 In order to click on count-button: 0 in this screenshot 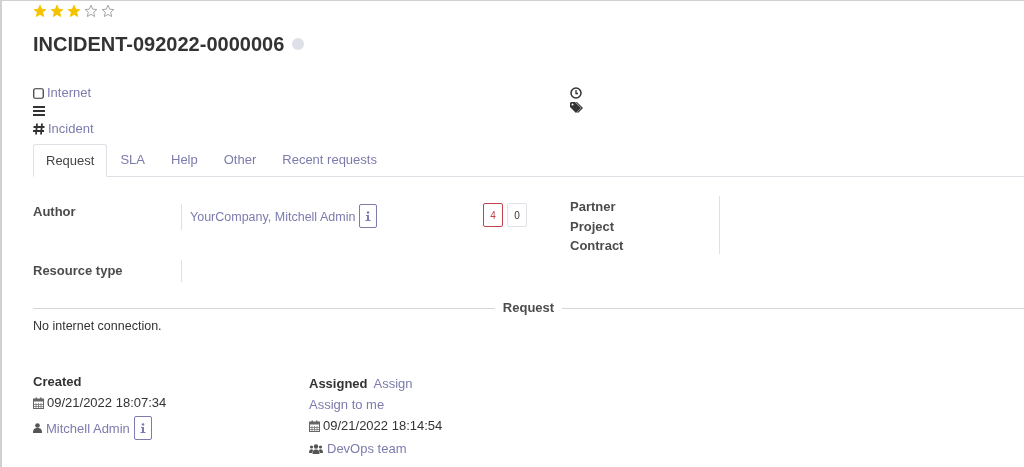, I will do `click(517, 215)`.